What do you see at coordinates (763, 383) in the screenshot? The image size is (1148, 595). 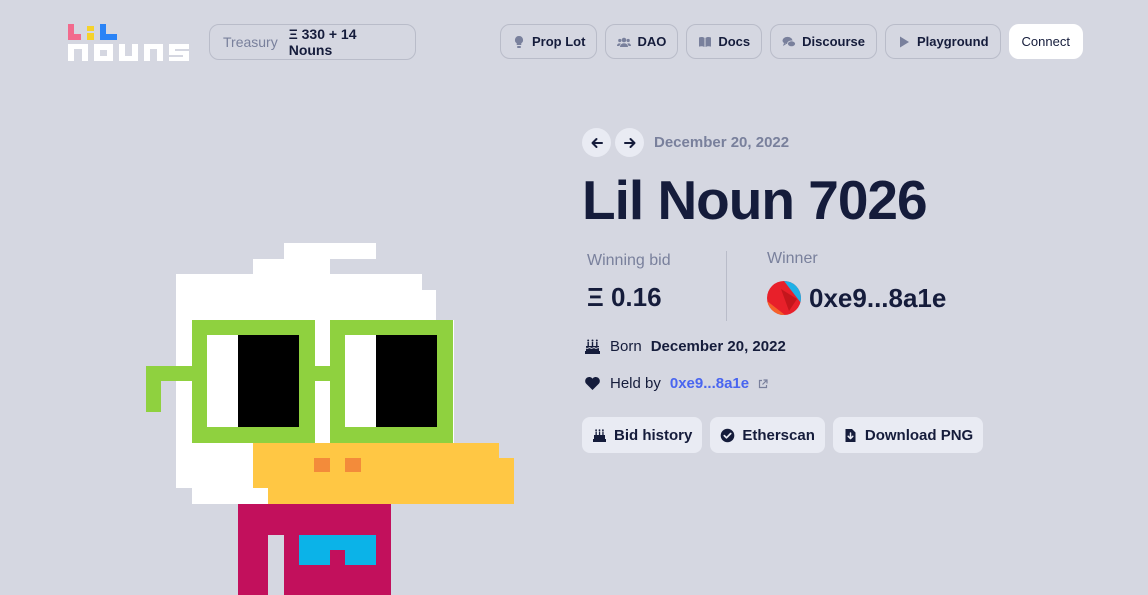 I see `external-link-icon` at bounding box center [763, 383].